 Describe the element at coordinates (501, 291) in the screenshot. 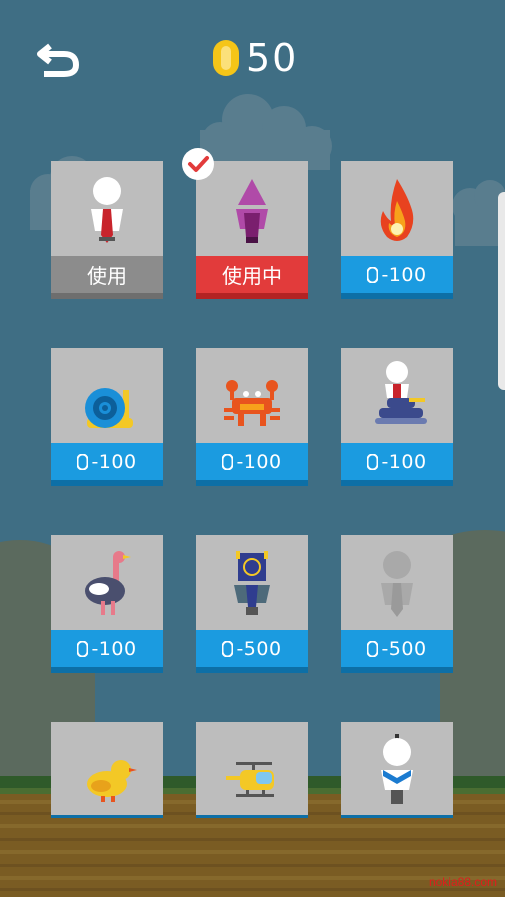

I see `side-panel-edge` at that location.